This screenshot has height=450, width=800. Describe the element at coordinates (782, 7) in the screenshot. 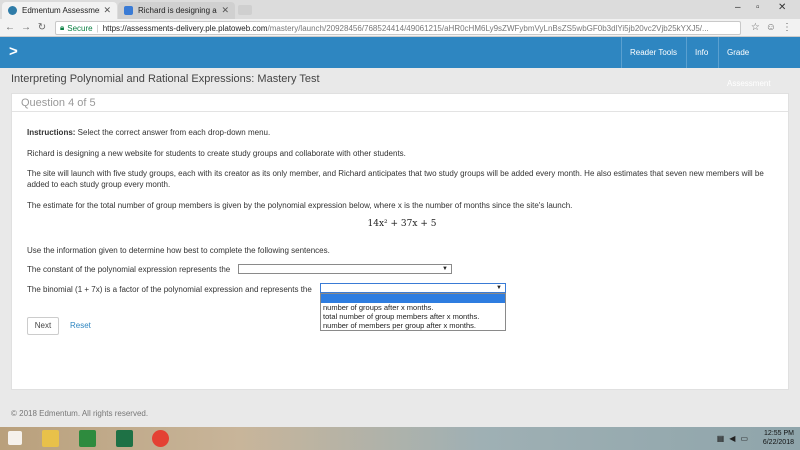

I see `window-close-icon: ✕` at that location.